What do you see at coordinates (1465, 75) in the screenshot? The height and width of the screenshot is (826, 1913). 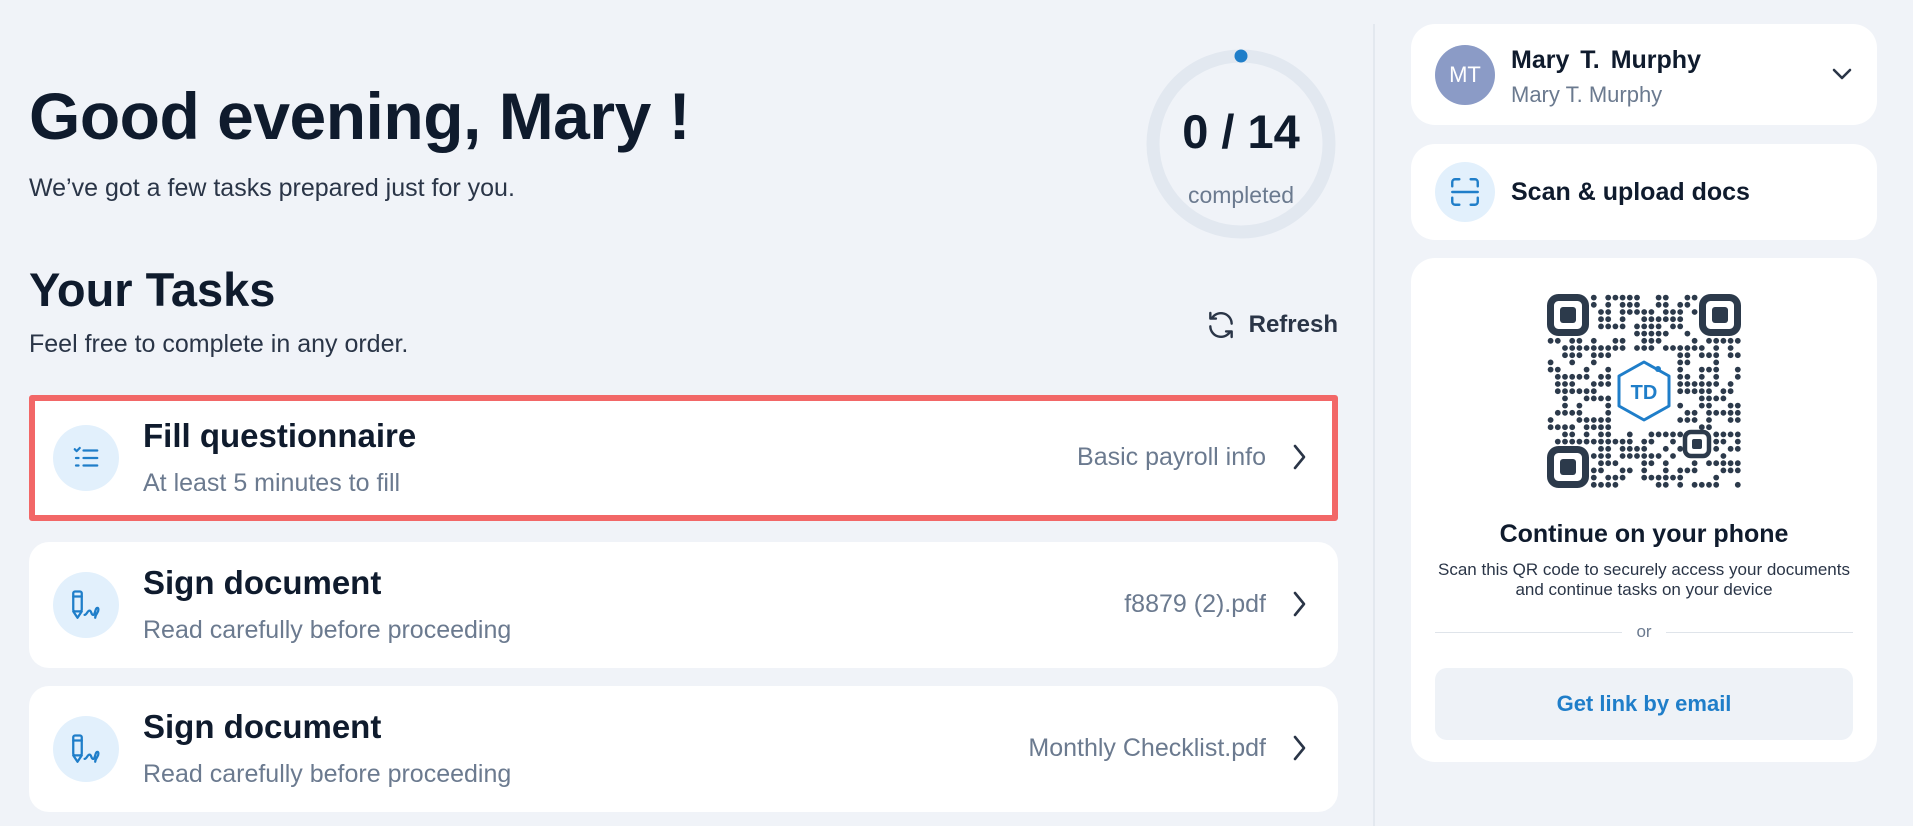 I see `avatar: MT` at bounding box center [1465, 75].